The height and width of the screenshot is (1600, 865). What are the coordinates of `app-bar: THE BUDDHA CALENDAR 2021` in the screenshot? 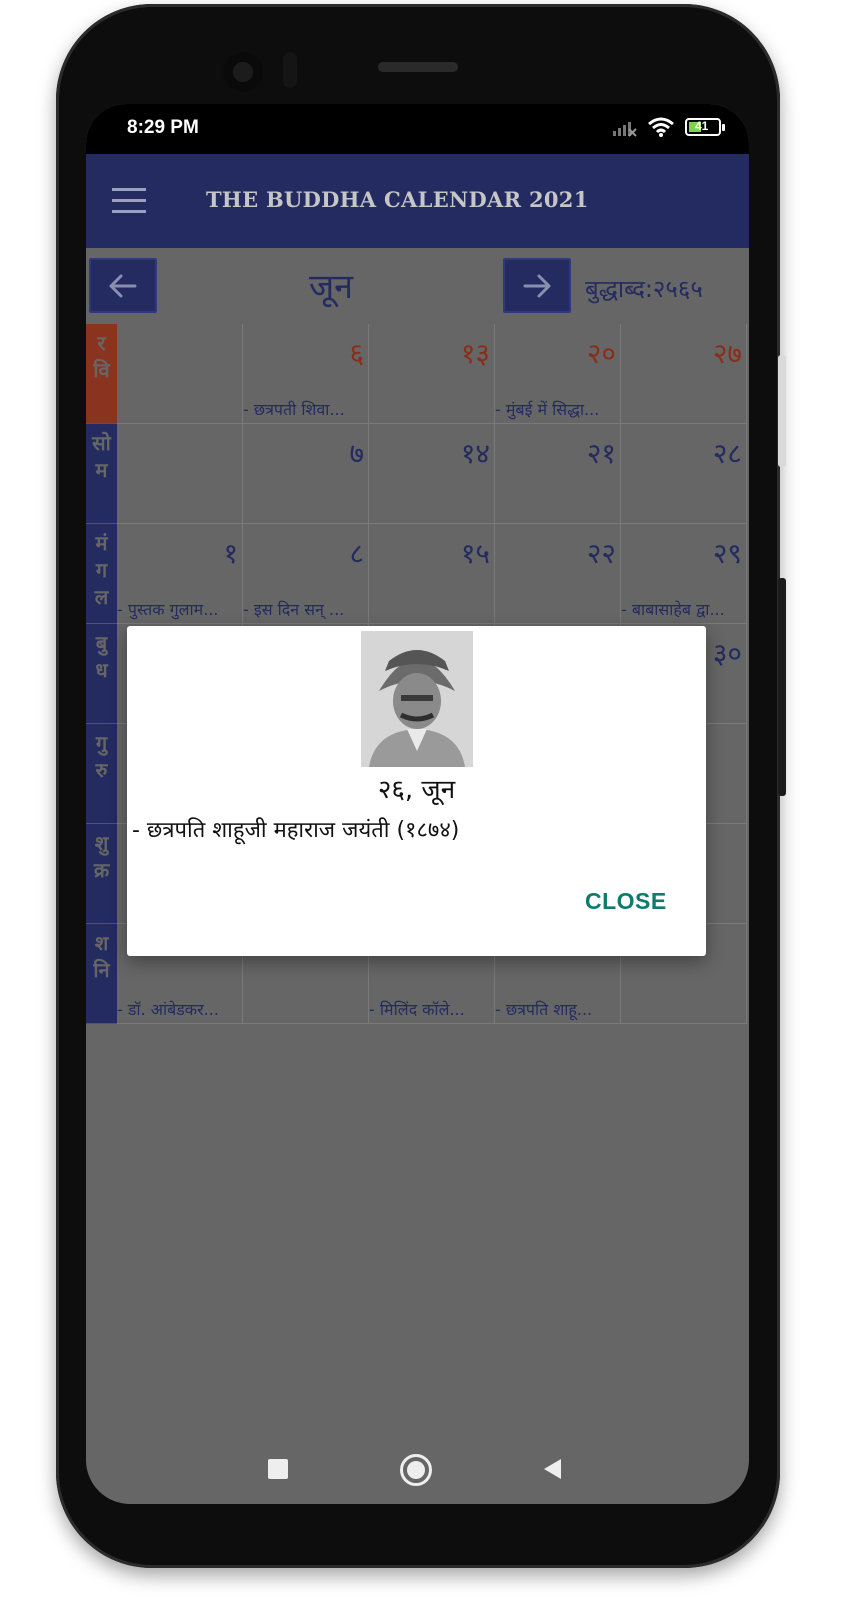 It's located at (417, 201).